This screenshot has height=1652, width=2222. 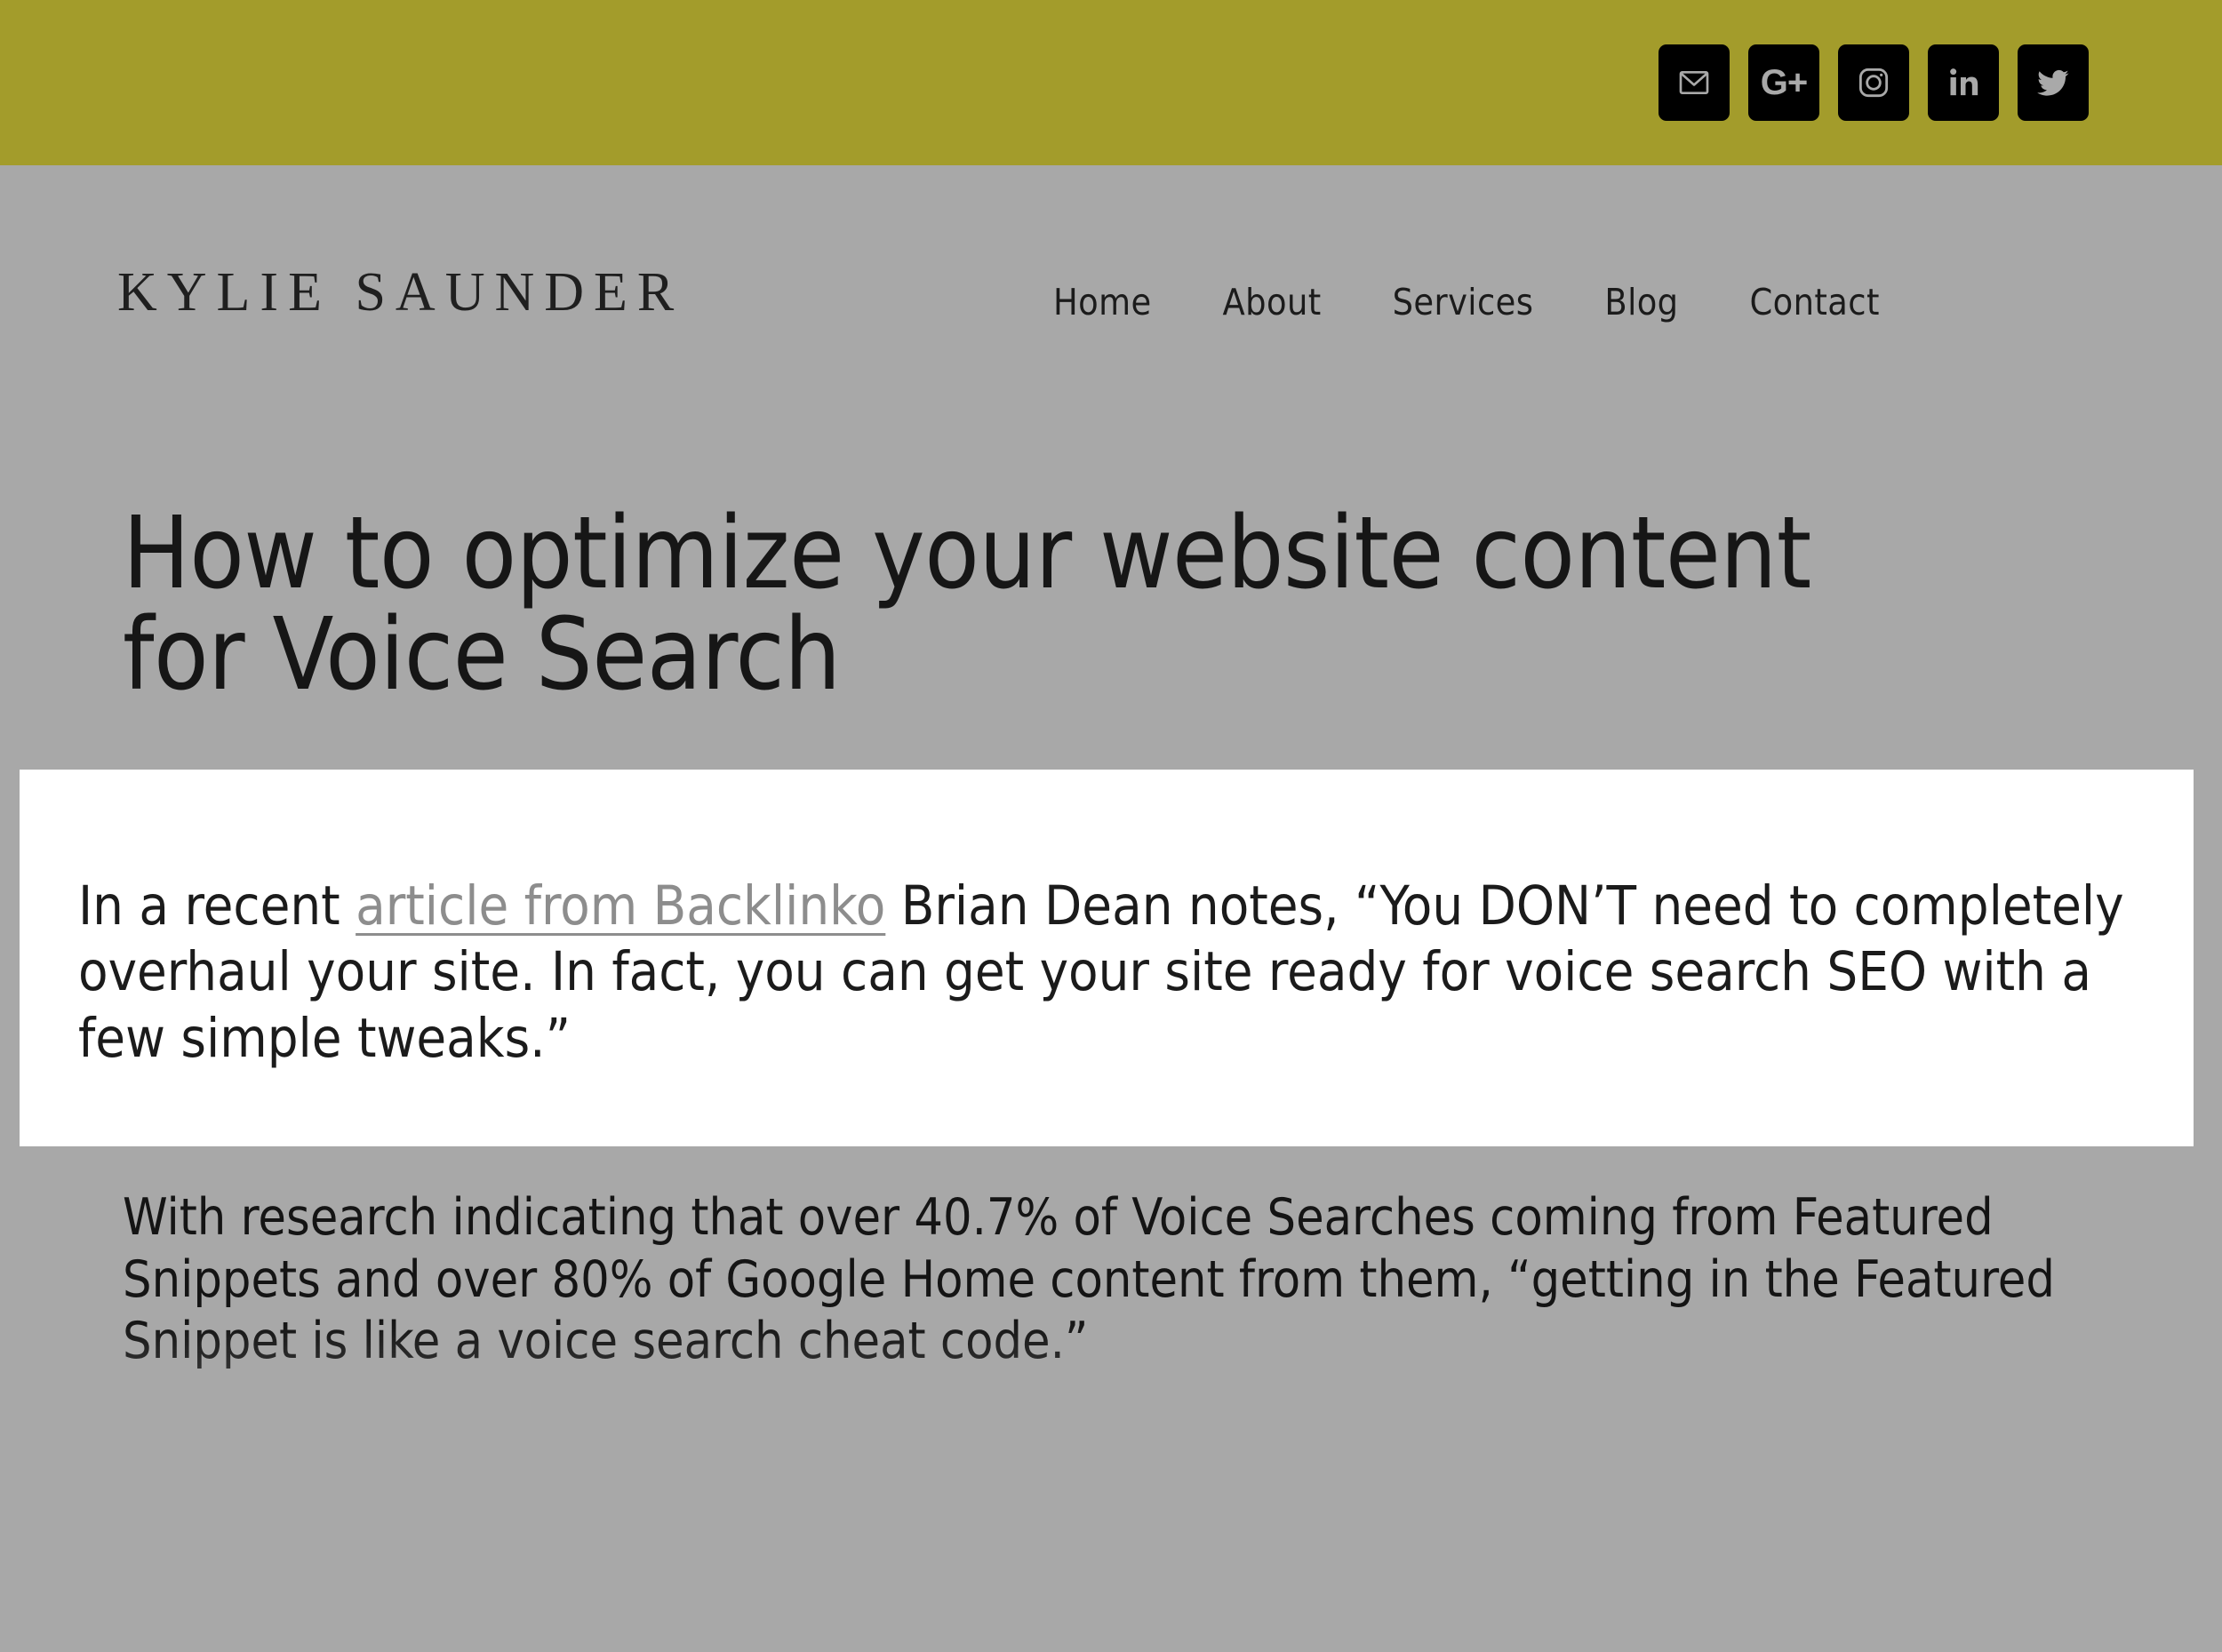 I want to click on instagram-icon, so click(x=1873, y=82).